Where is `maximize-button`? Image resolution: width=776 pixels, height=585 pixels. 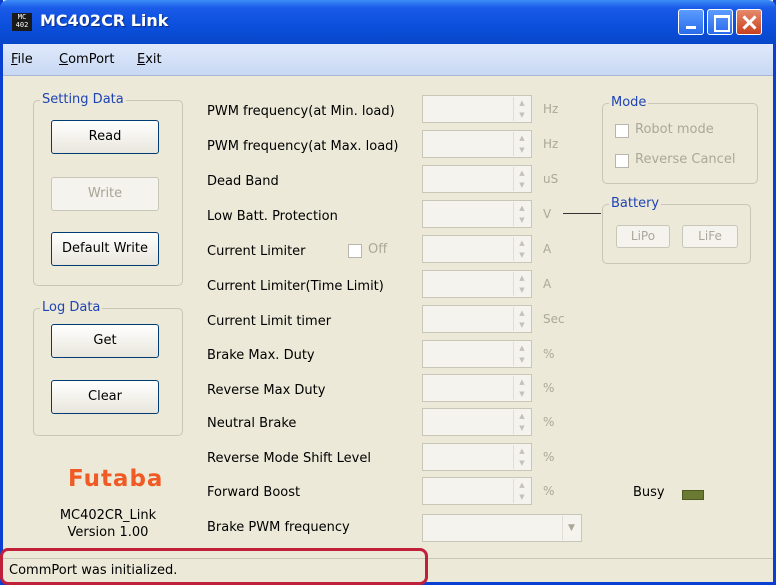
maximize-button is located at coordinates (720, 22).